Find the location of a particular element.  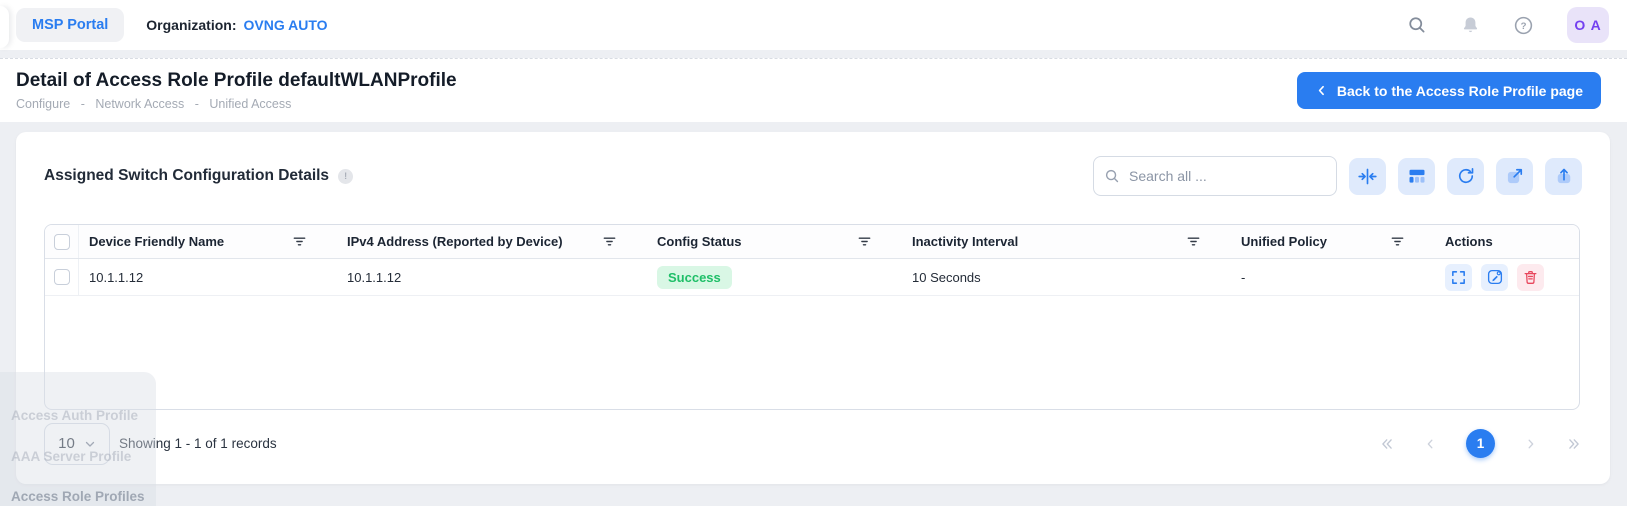

delete-row-button is located at coordinates (1530, 277).